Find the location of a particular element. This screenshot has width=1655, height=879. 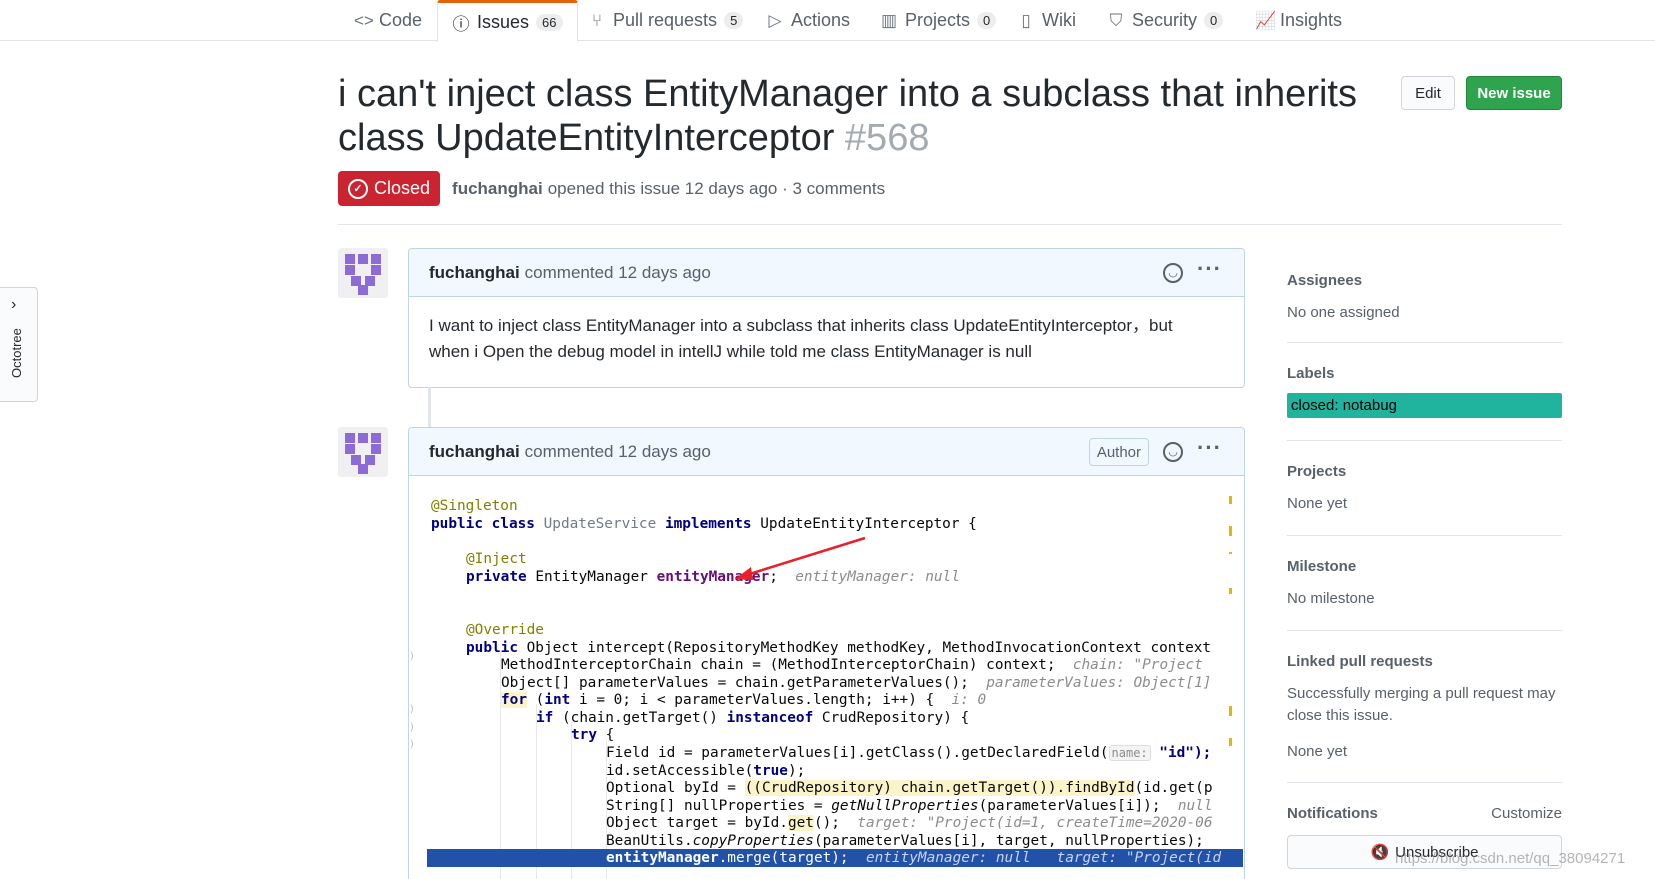

sidebar-heading: Projects is located at coordinates (1317, 471).